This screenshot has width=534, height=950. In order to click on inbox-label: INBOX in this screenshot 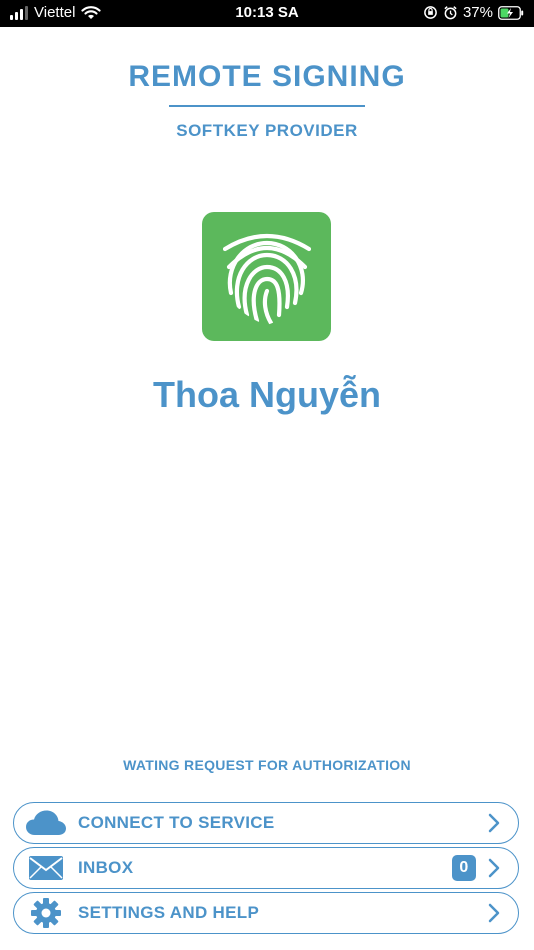, I will do `click(106, 867)`.